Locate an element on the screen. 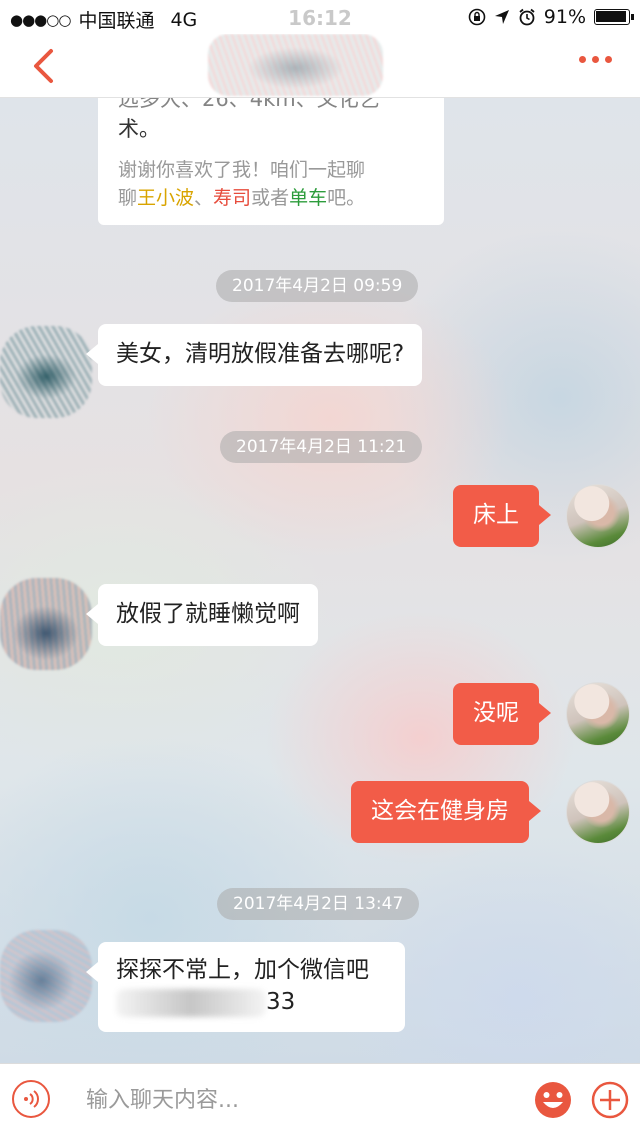 This screenshot has height=1138, width=640. voice-icon is located at coordinates (31, 1099).